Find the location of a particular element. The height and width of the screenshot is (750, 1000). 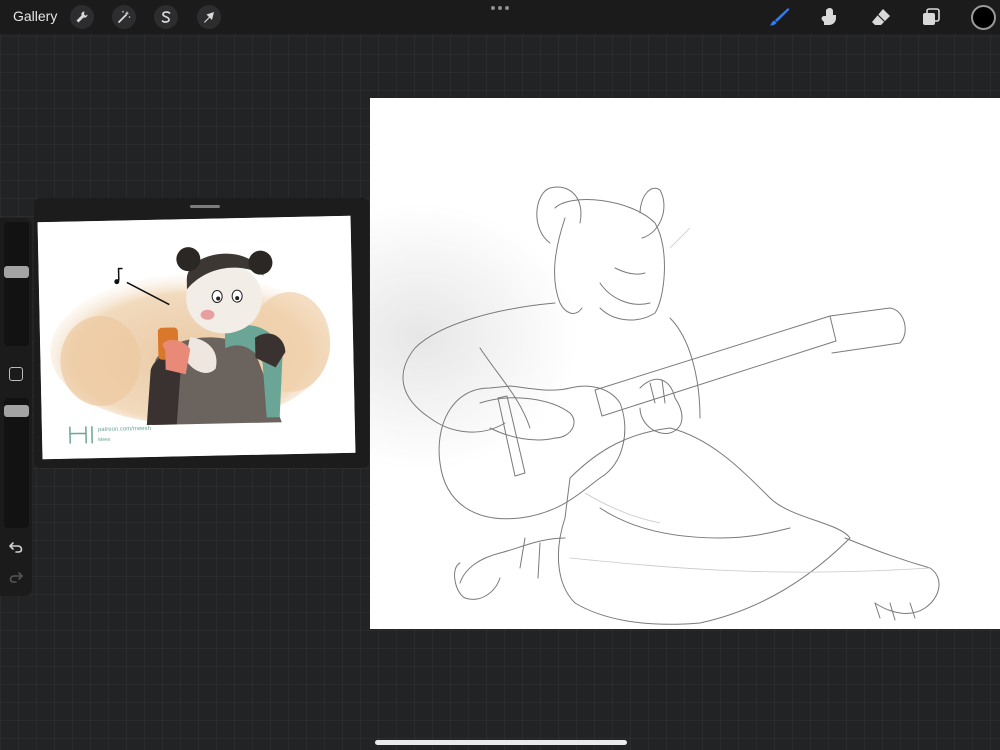

brush-tool-button is located at coordinates (779, 17).